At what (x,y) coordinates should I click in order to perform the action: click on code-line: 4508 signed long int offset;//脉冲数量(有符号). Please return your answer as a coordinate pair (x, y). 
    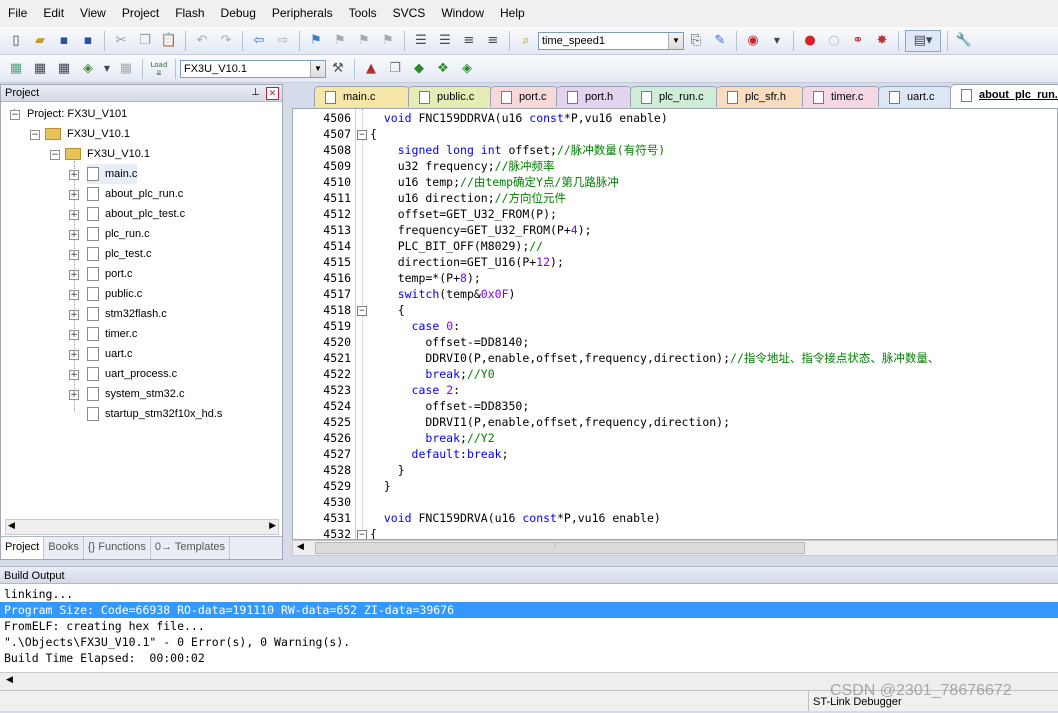
    Looking at the image, I should click on (675, 150).